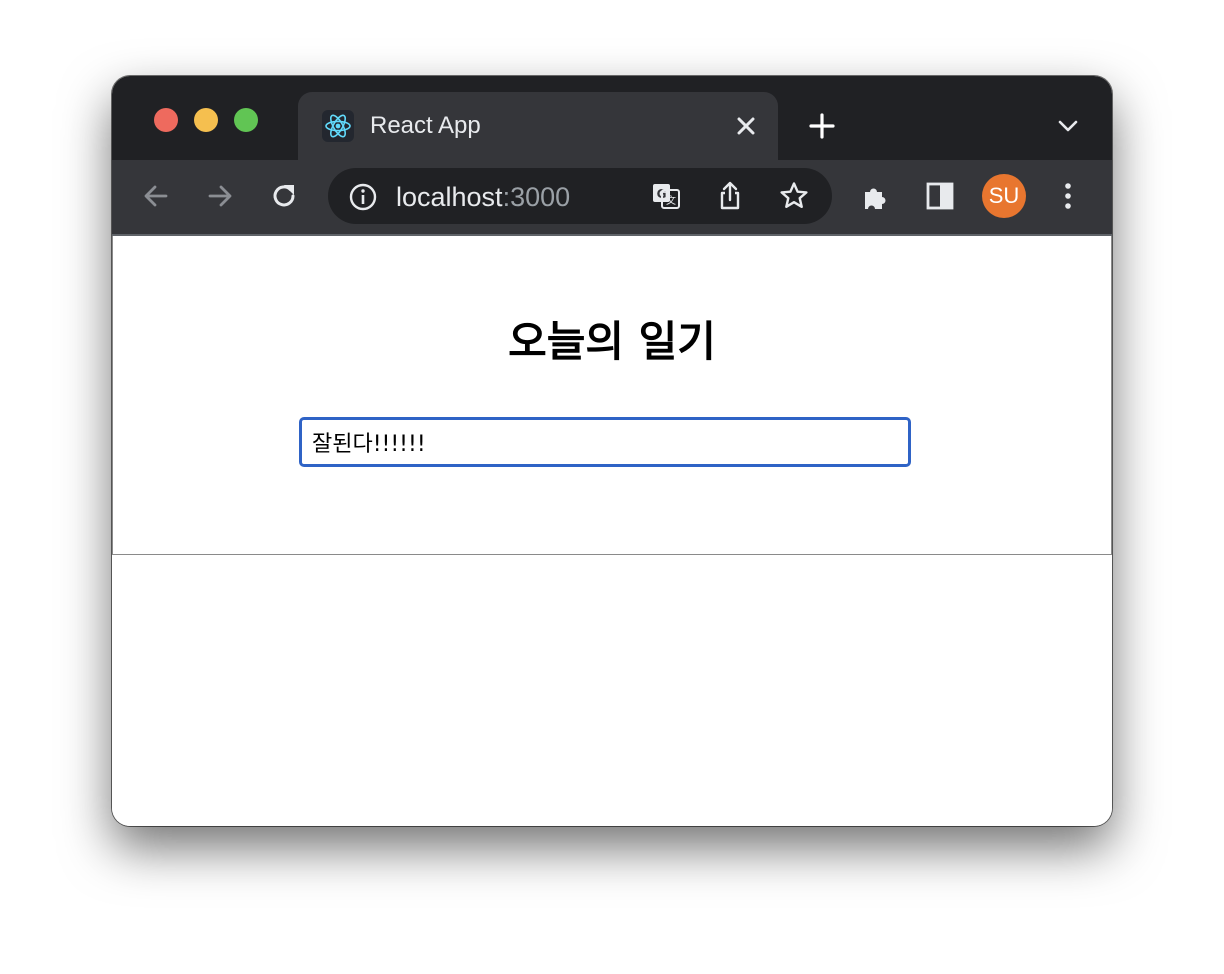 This screenshot has width=1224, height=974. Describe the element at coordinates (1004, 196) in the screenshot. I see `avatar: SU` at that location.